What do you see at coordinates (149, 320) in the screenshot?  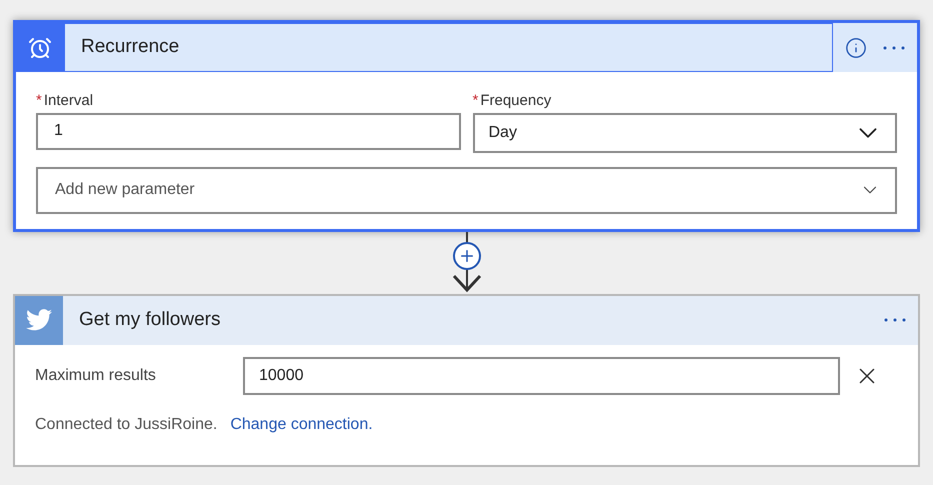 I see `card-title: Get my followers` at bounding box center [149, 320].